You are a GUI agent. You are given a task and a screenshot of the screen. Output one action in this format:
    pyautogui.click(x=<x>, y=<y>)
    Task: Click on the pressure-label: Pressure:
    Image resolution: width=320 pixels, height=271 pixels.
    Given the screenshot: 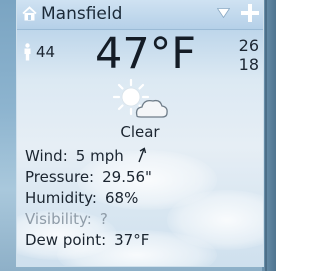 What is the action you would take?
    pyautogui.click(x=60, y=177)
    